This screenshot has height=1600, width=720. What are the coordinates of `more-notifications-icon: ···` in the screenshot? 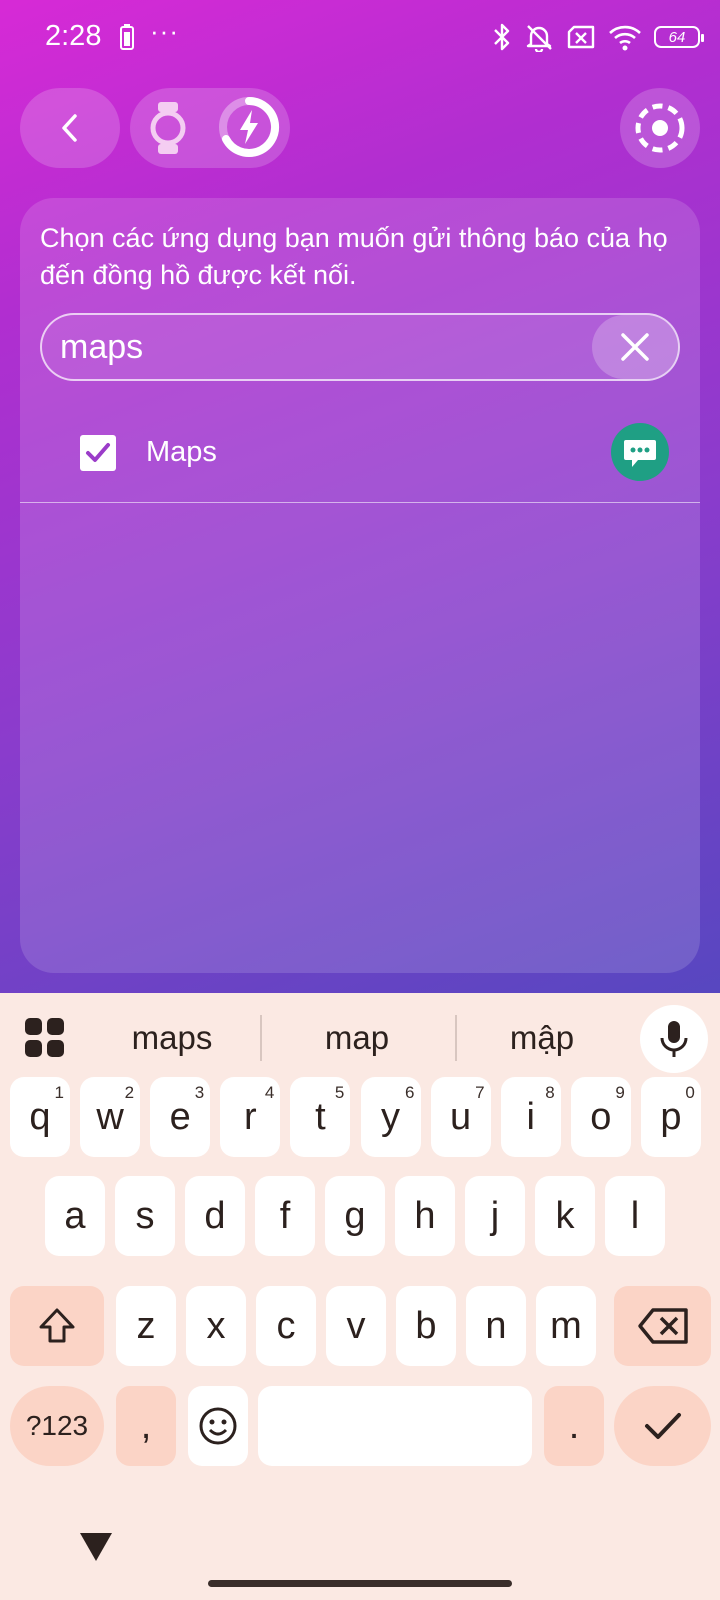 It's located at (164, 31).